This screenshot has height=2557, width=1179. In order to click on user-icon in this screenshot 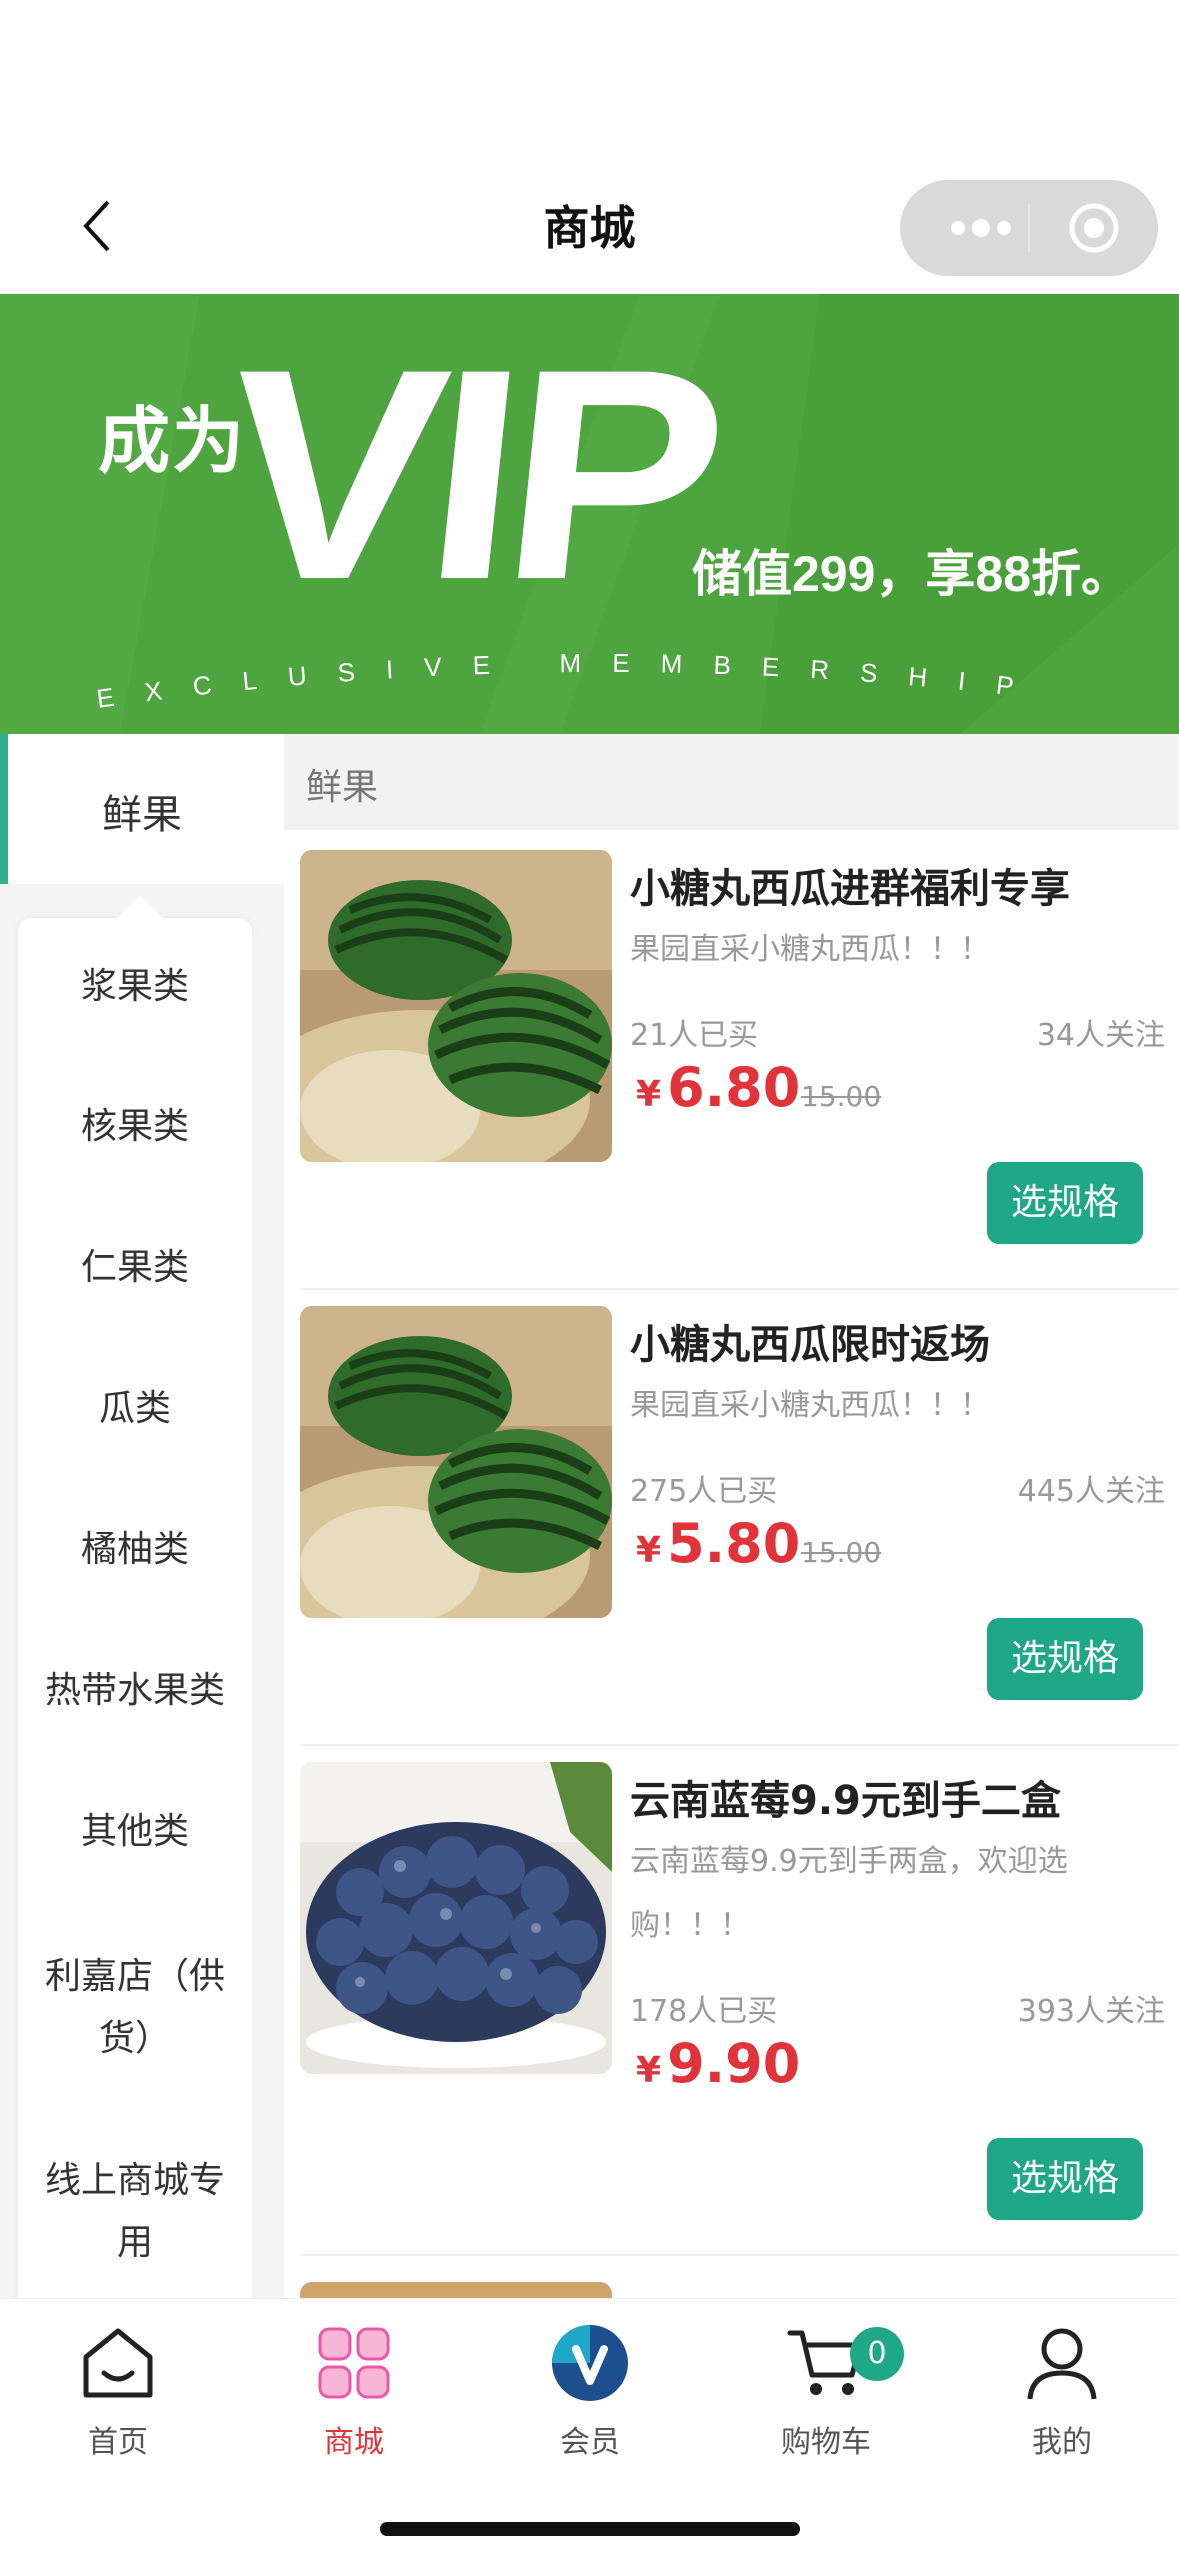, I will do `click(1062, 2363)`.